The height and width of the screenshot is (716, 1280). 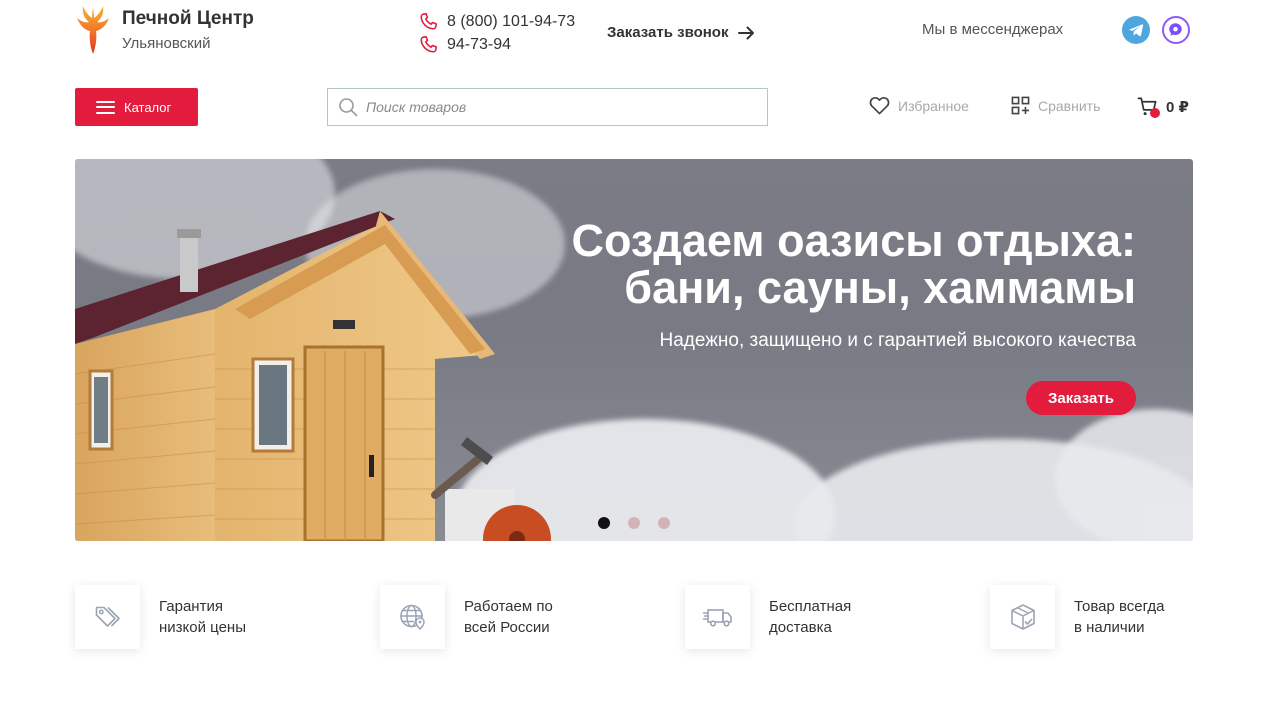 I want to click on search-bar, so click(x=547, y=107).